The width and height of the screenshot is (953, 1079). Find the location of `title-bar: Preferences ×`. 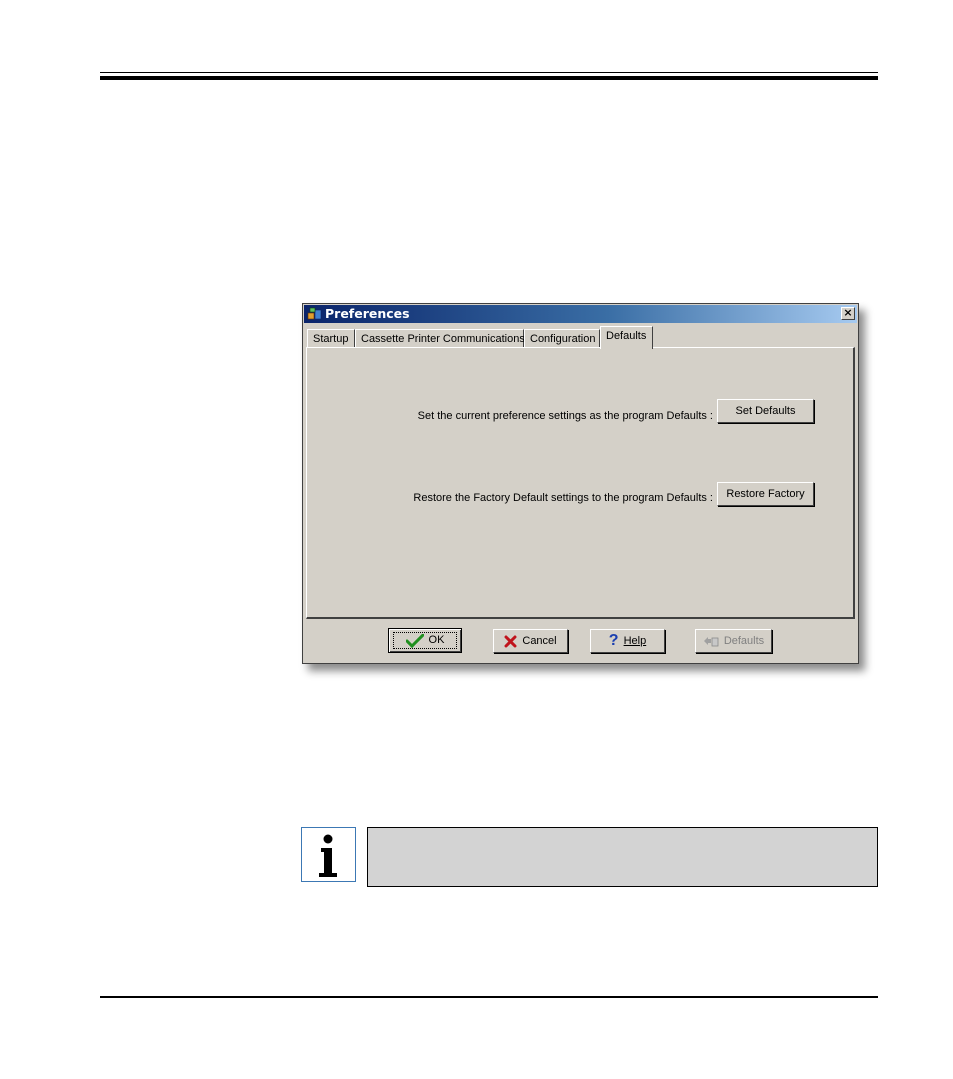

title-bar: Preferences × is located at coordinates (580, 314).